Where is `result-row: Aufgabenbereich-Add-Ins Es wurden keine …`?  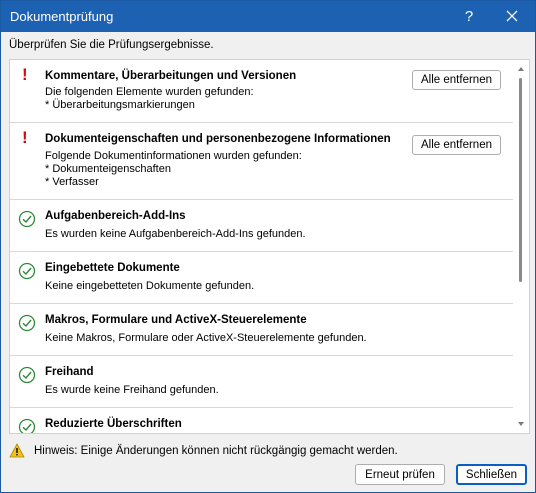 result-row: Aufgabenbereich-Add-Ins Es wurden keine … is located at coordinates (261, 226).